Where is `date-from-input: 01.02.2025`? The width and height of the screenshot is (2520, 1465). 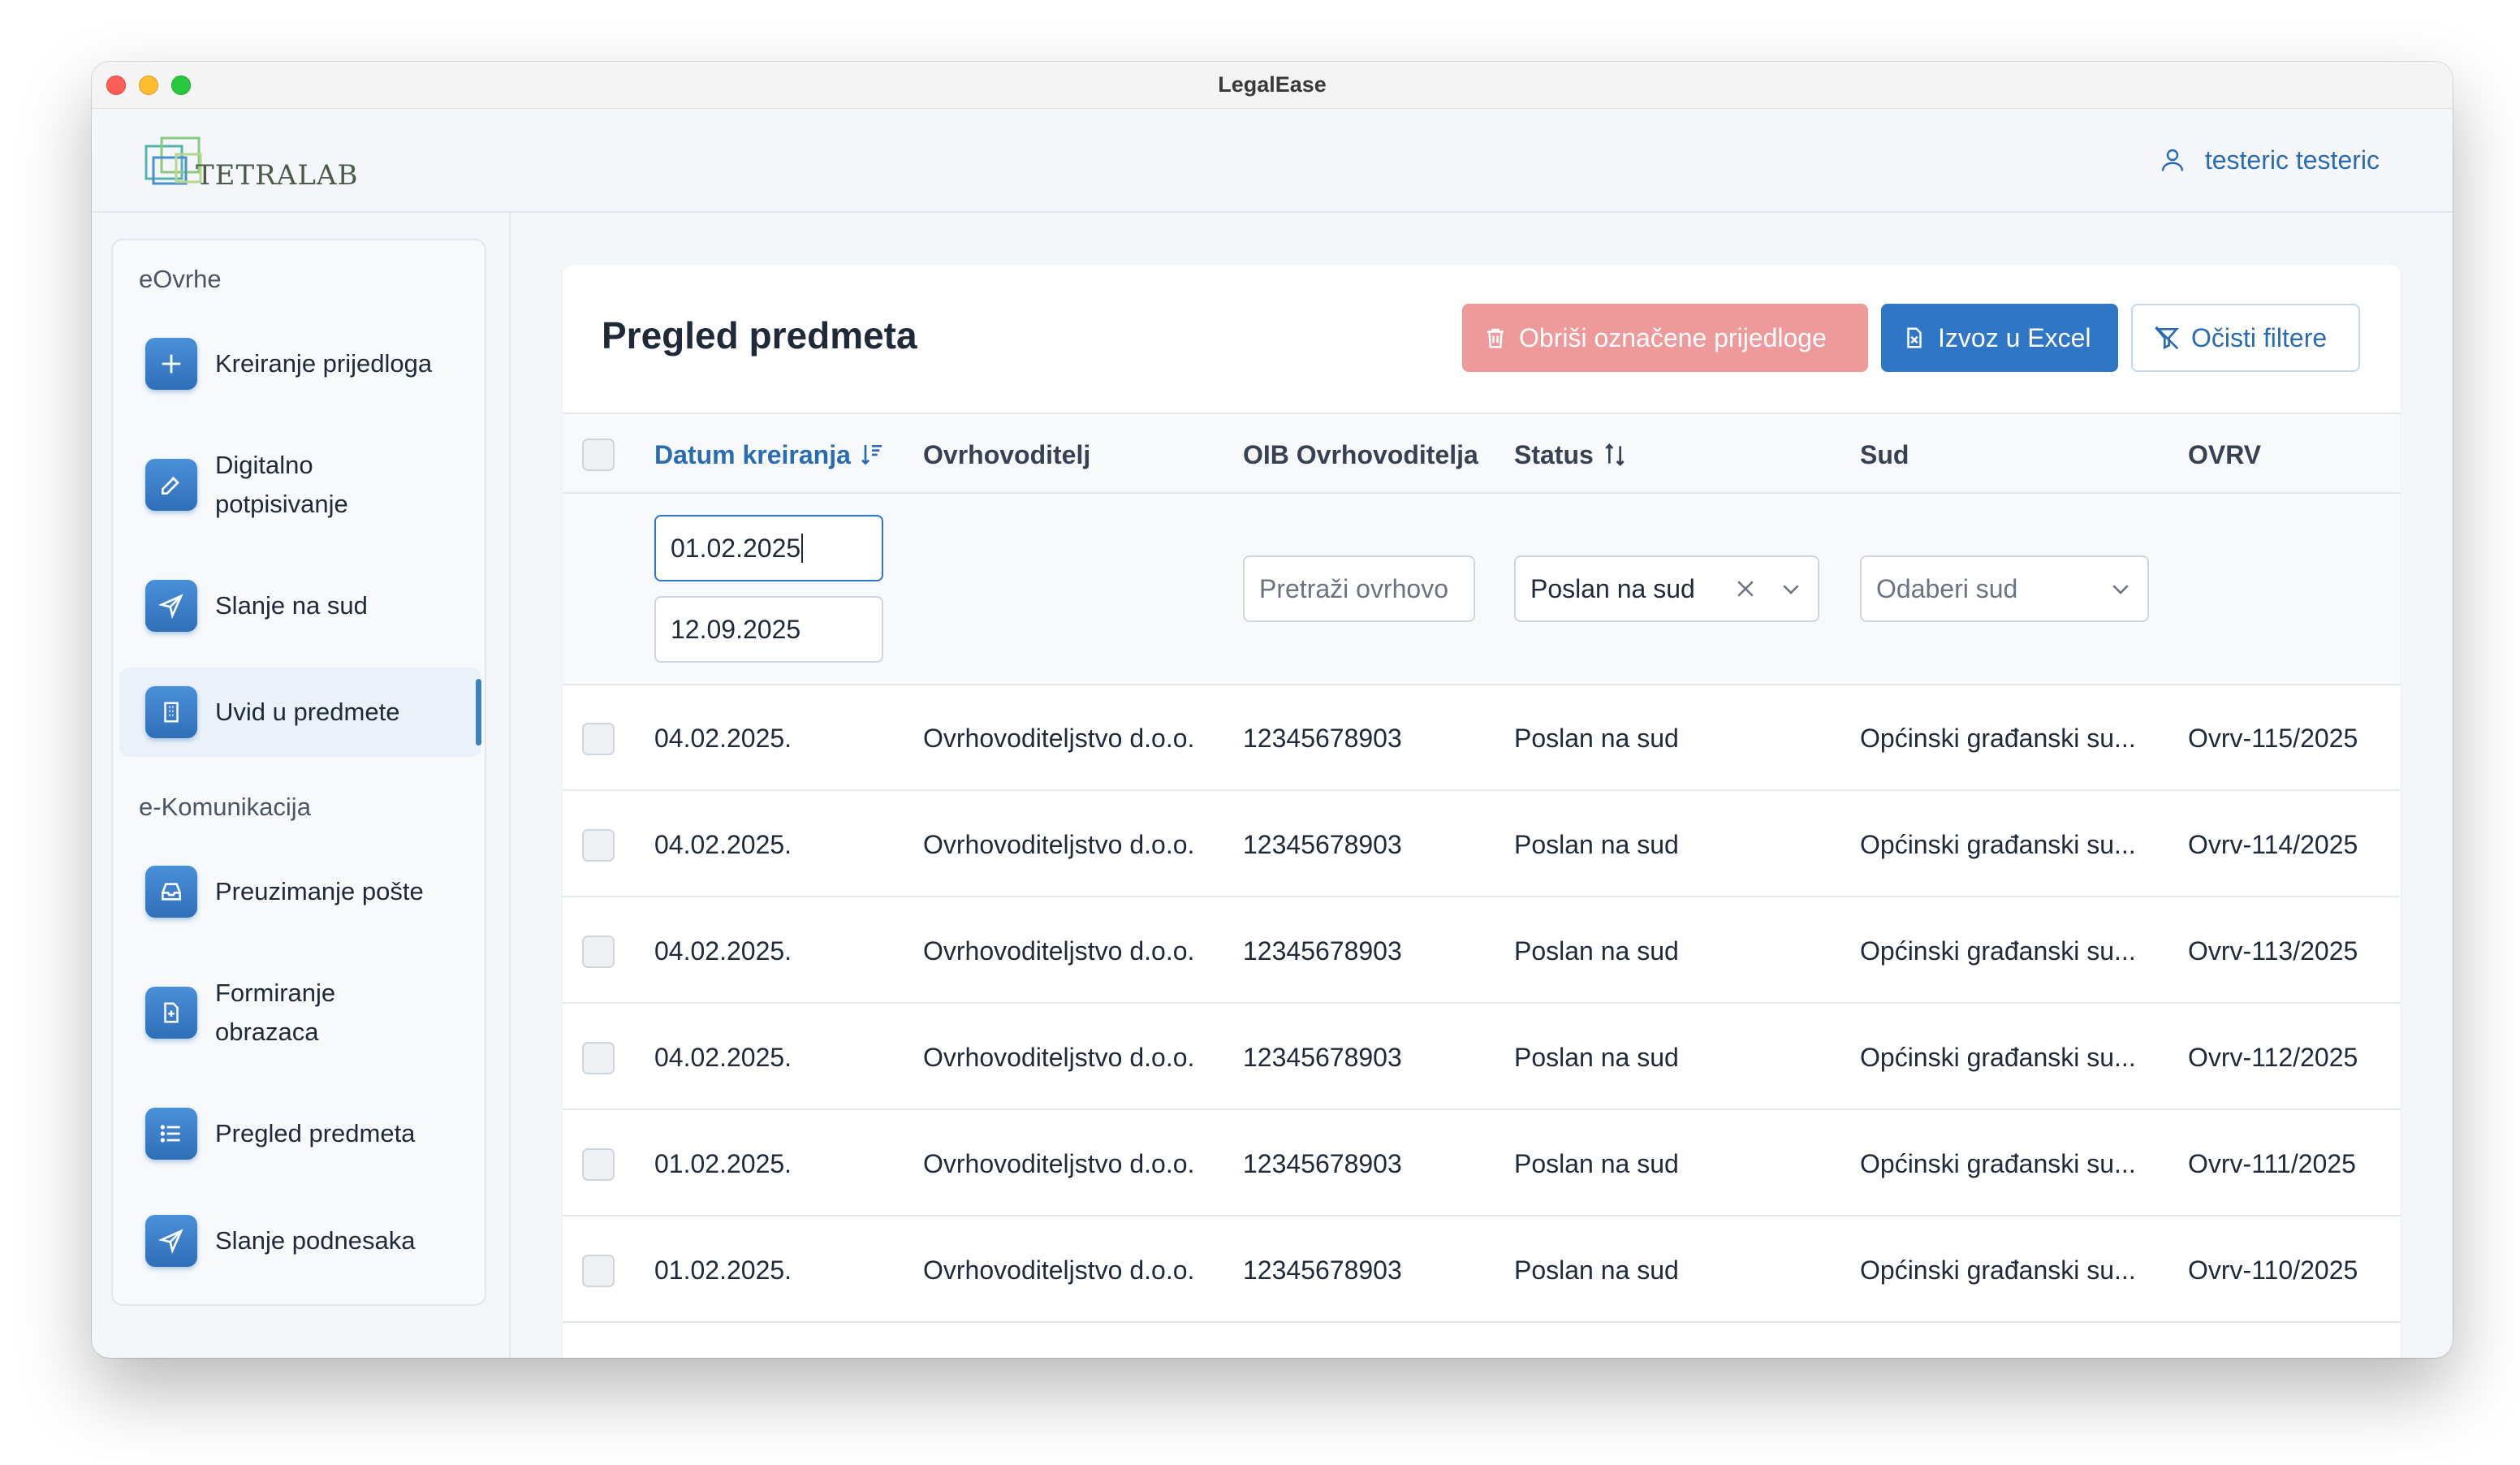 date-from-input: 01.02.2025 is located at coordinates (769, 548).